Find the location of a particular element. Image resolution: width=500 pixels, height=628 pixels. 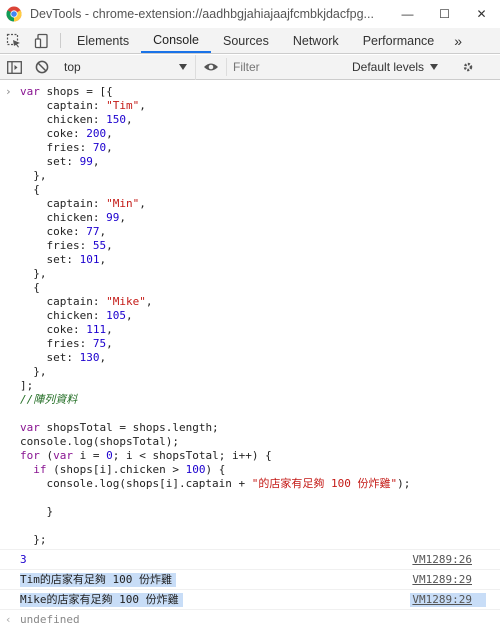

log-message: 3 is located at coordinates (23, 559).